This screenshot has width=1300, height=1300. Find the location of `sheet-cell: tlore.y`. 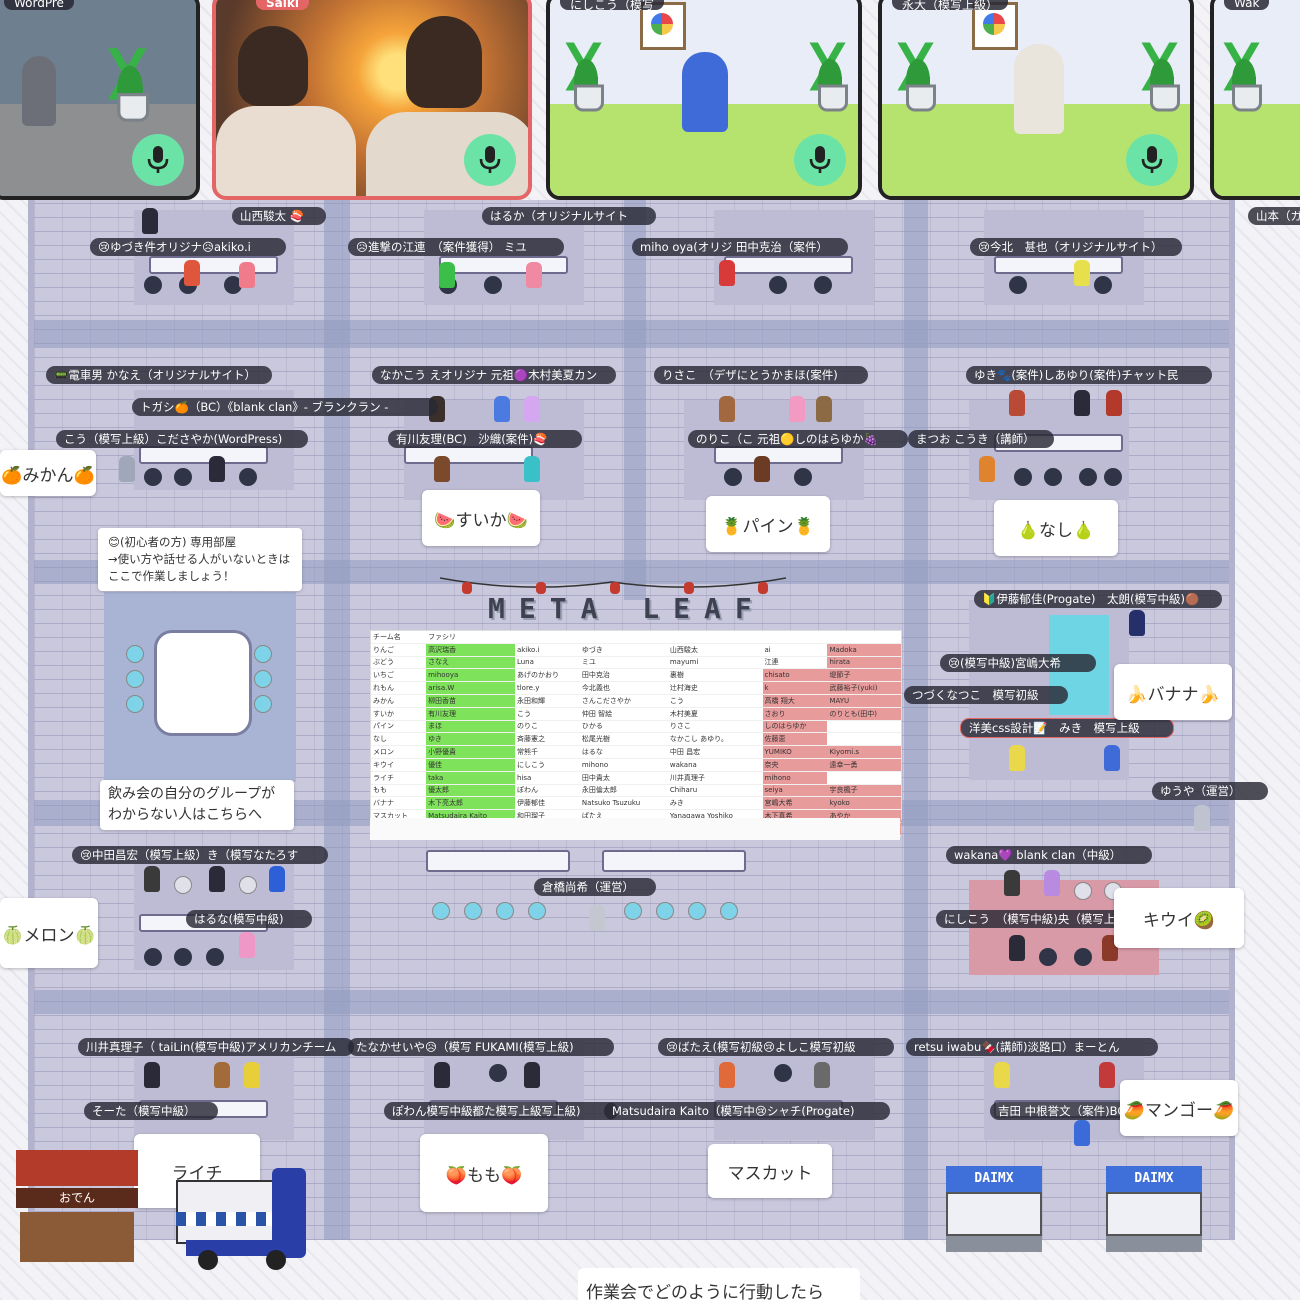

sheet-cell: tlore.y is located at coordinates (547, 688).